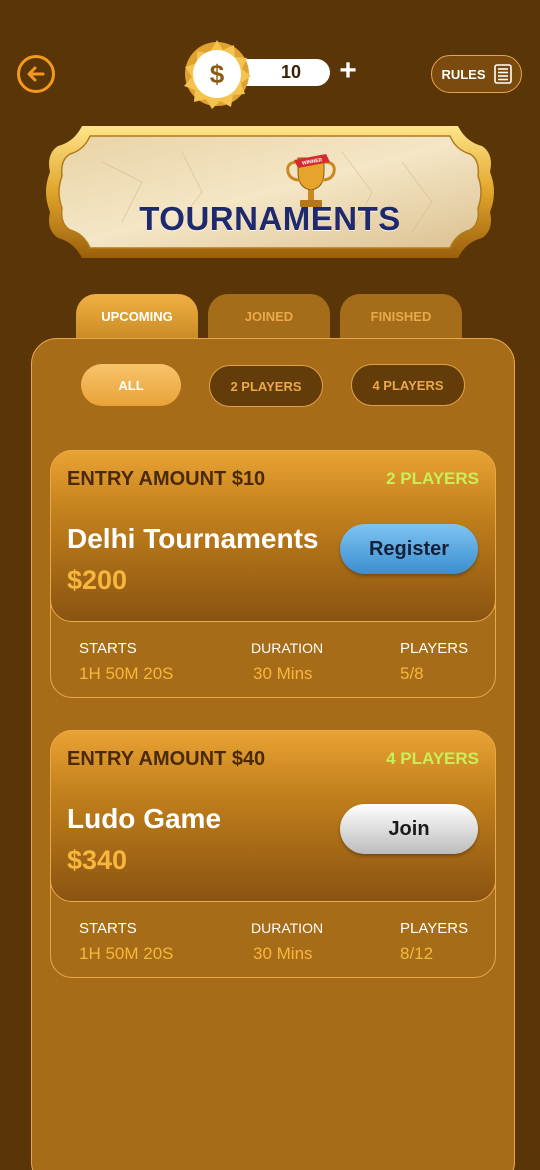 The image size is (540, 1170). Describe the element at coordinates (166, 759) in the screenshot. I see `entry-amount: ENTRY AMOUNT $40` at that location.